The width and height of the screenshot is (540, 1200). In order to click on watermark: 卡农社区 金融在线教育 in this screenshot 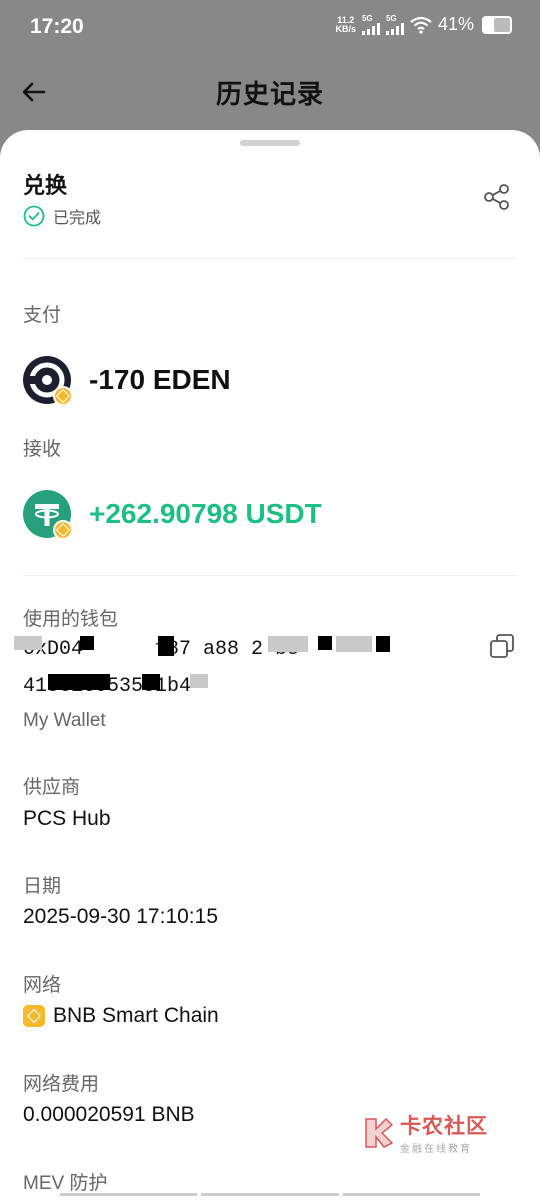, I will do `click(424, 1132)`.